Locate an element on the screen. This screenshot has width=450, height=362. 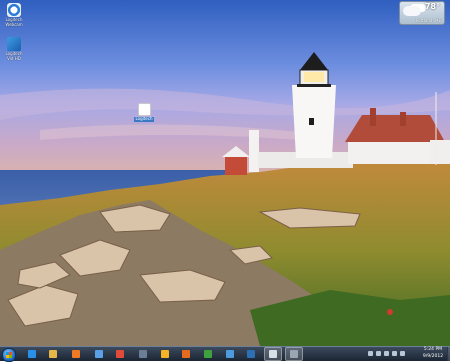
camera-app-icon is located at coordinates (294, 354).